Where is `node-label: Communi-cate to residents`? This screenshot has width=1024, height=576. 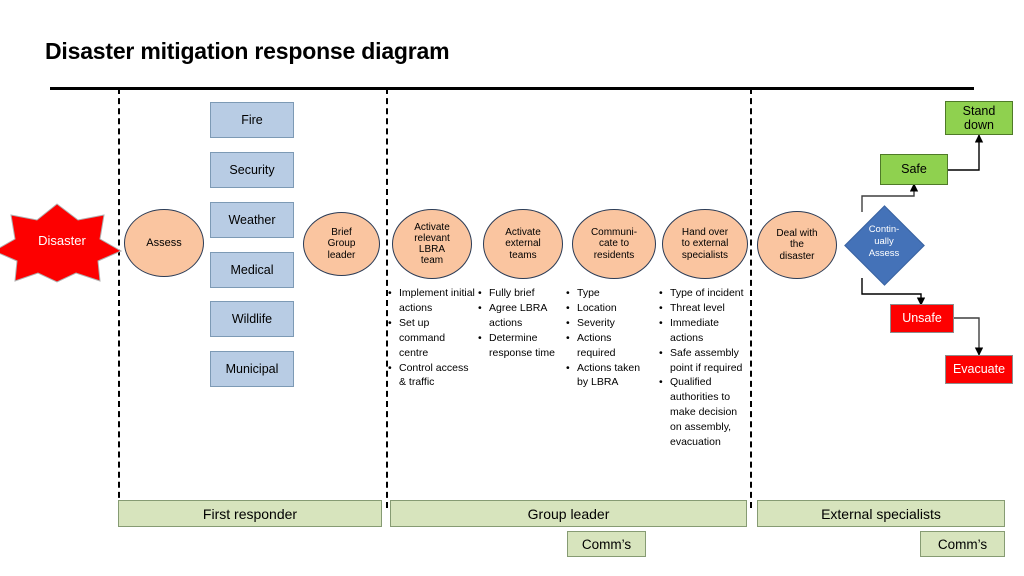 node-label: Communi-cate to residents is located at coordinates (614, 244).